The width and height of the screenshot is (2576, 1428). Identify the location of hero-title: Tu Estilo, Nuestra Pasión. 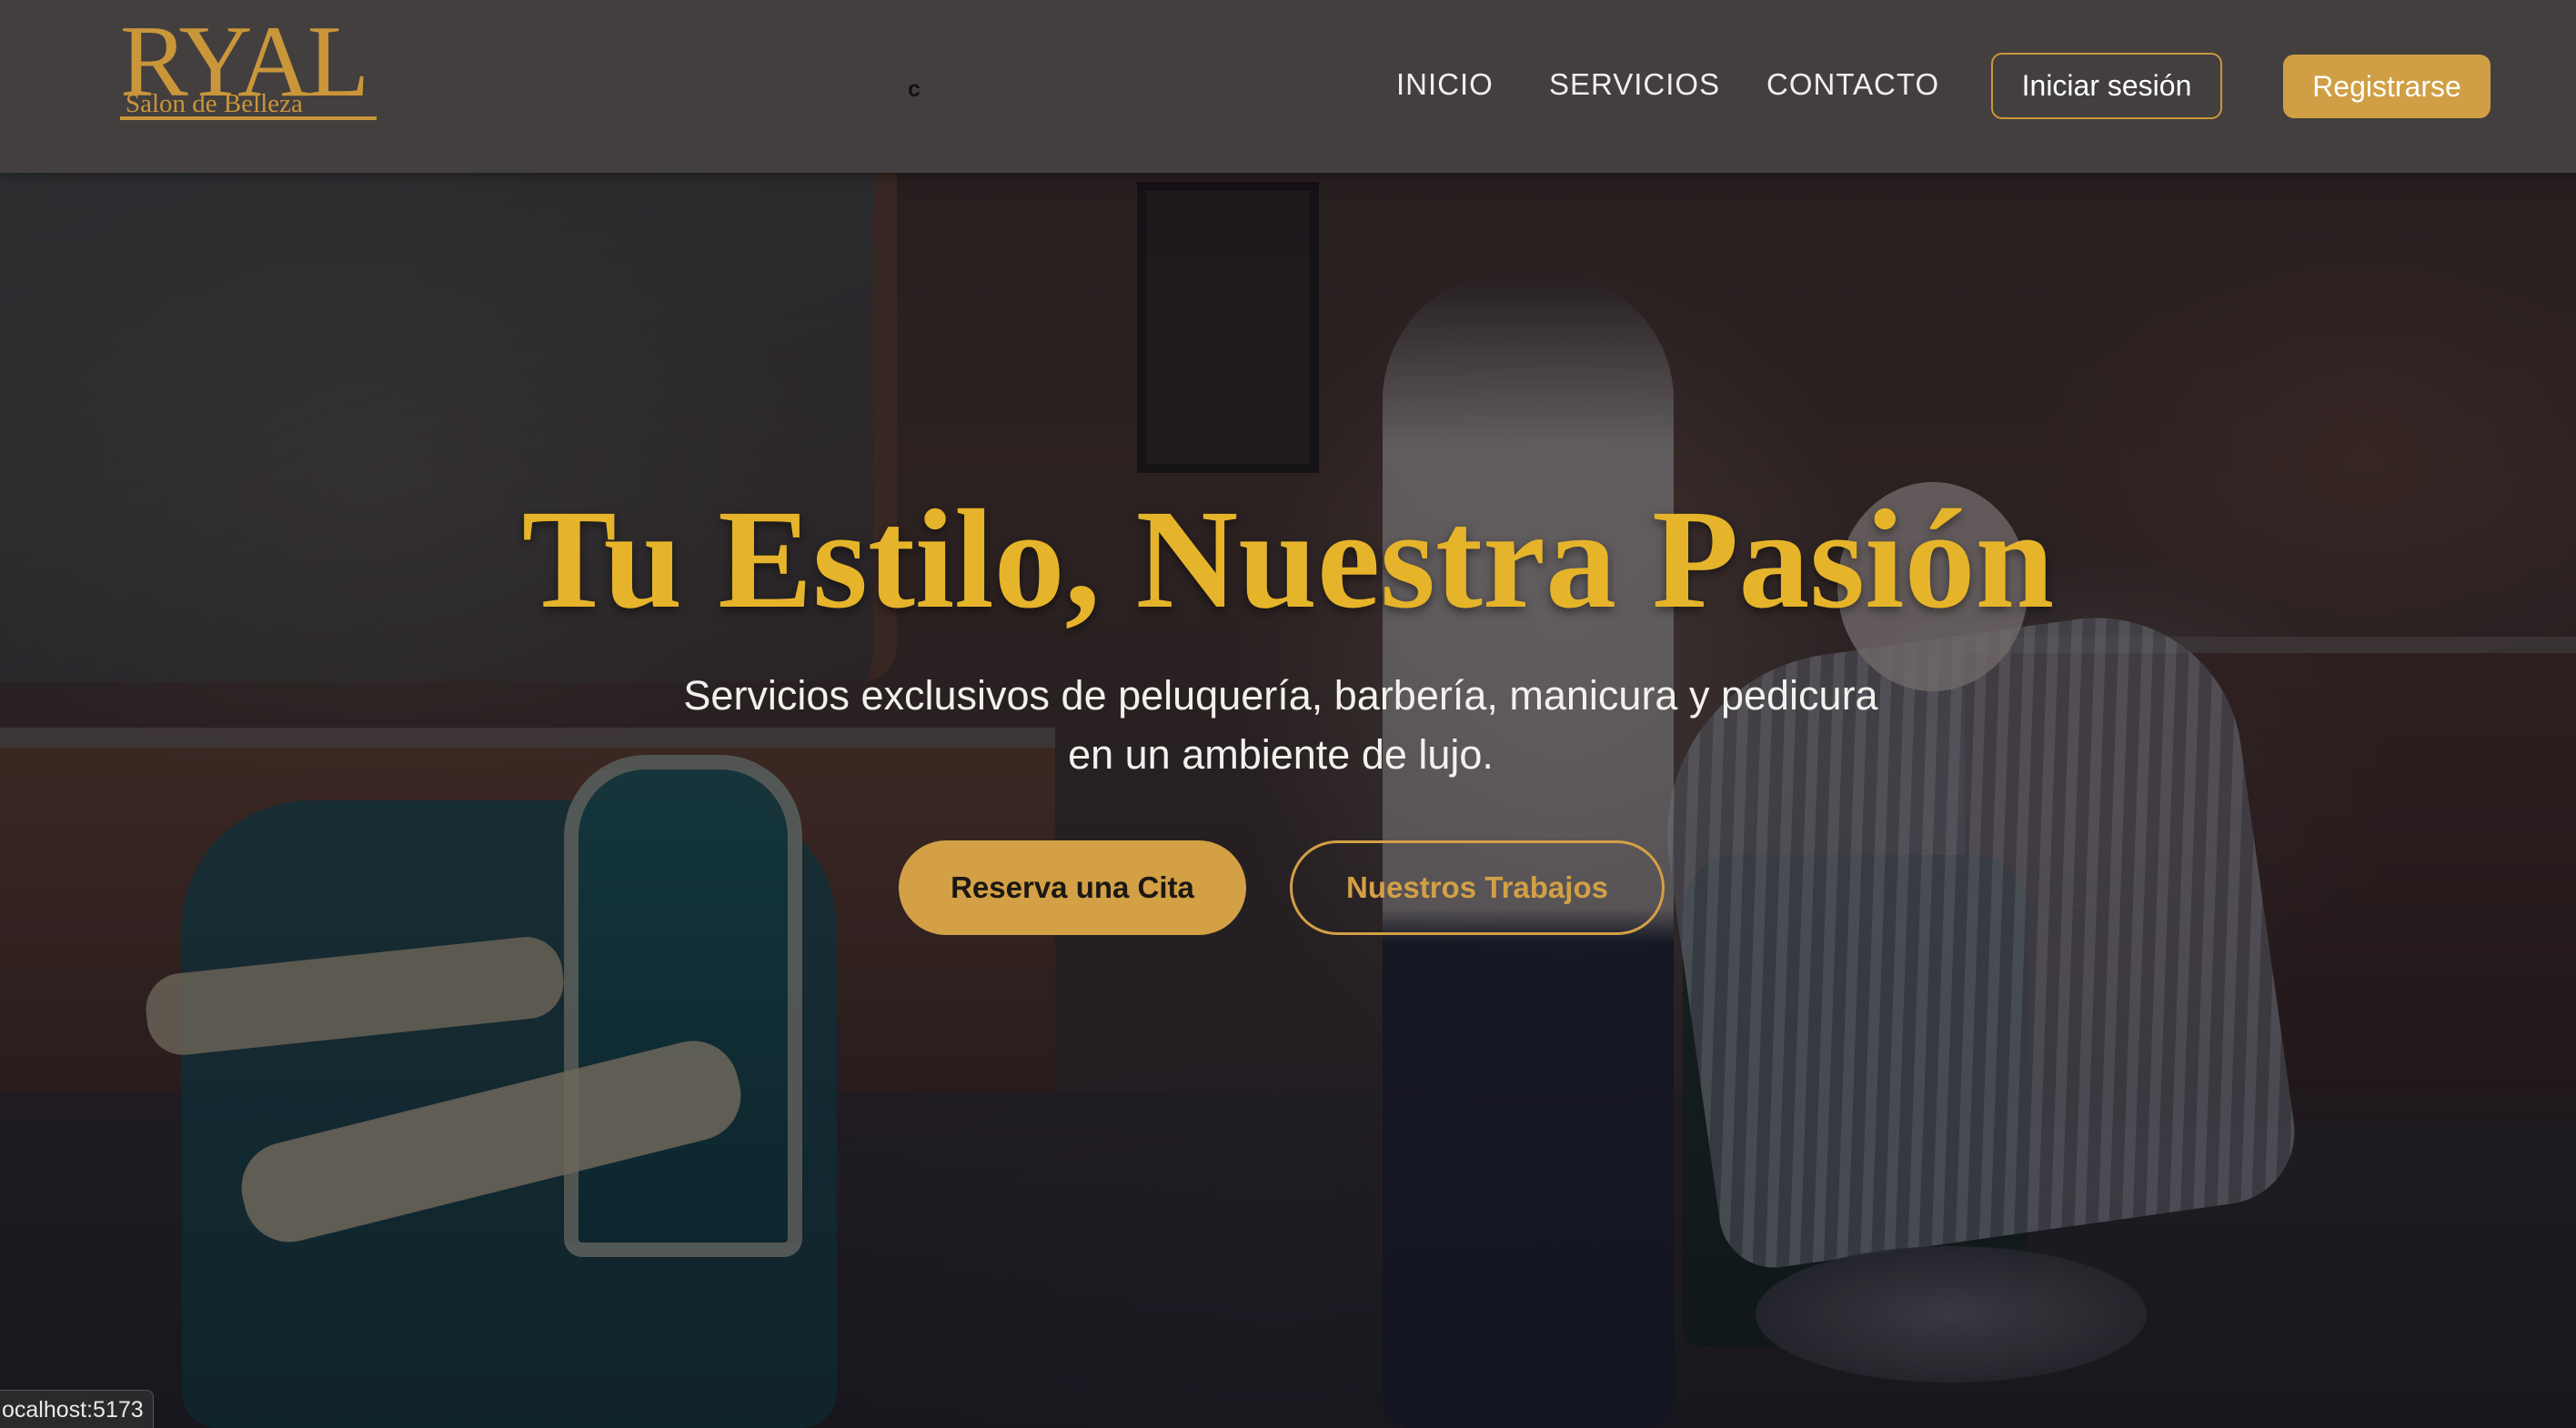
(1288, 559).